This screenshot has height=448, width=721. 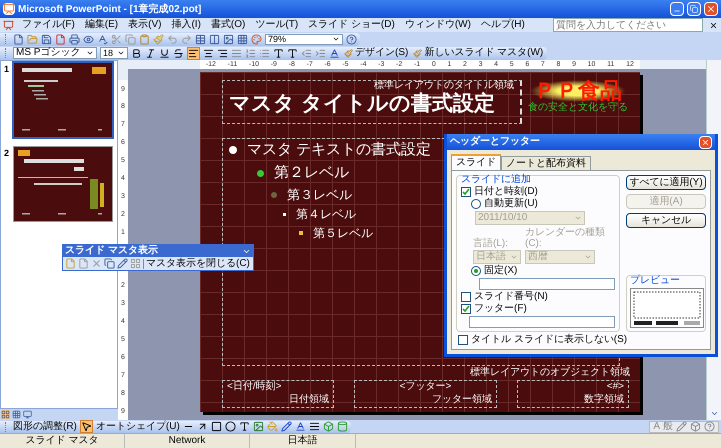 I want to click on sorter-view-icon, so click(x=16, y=414).